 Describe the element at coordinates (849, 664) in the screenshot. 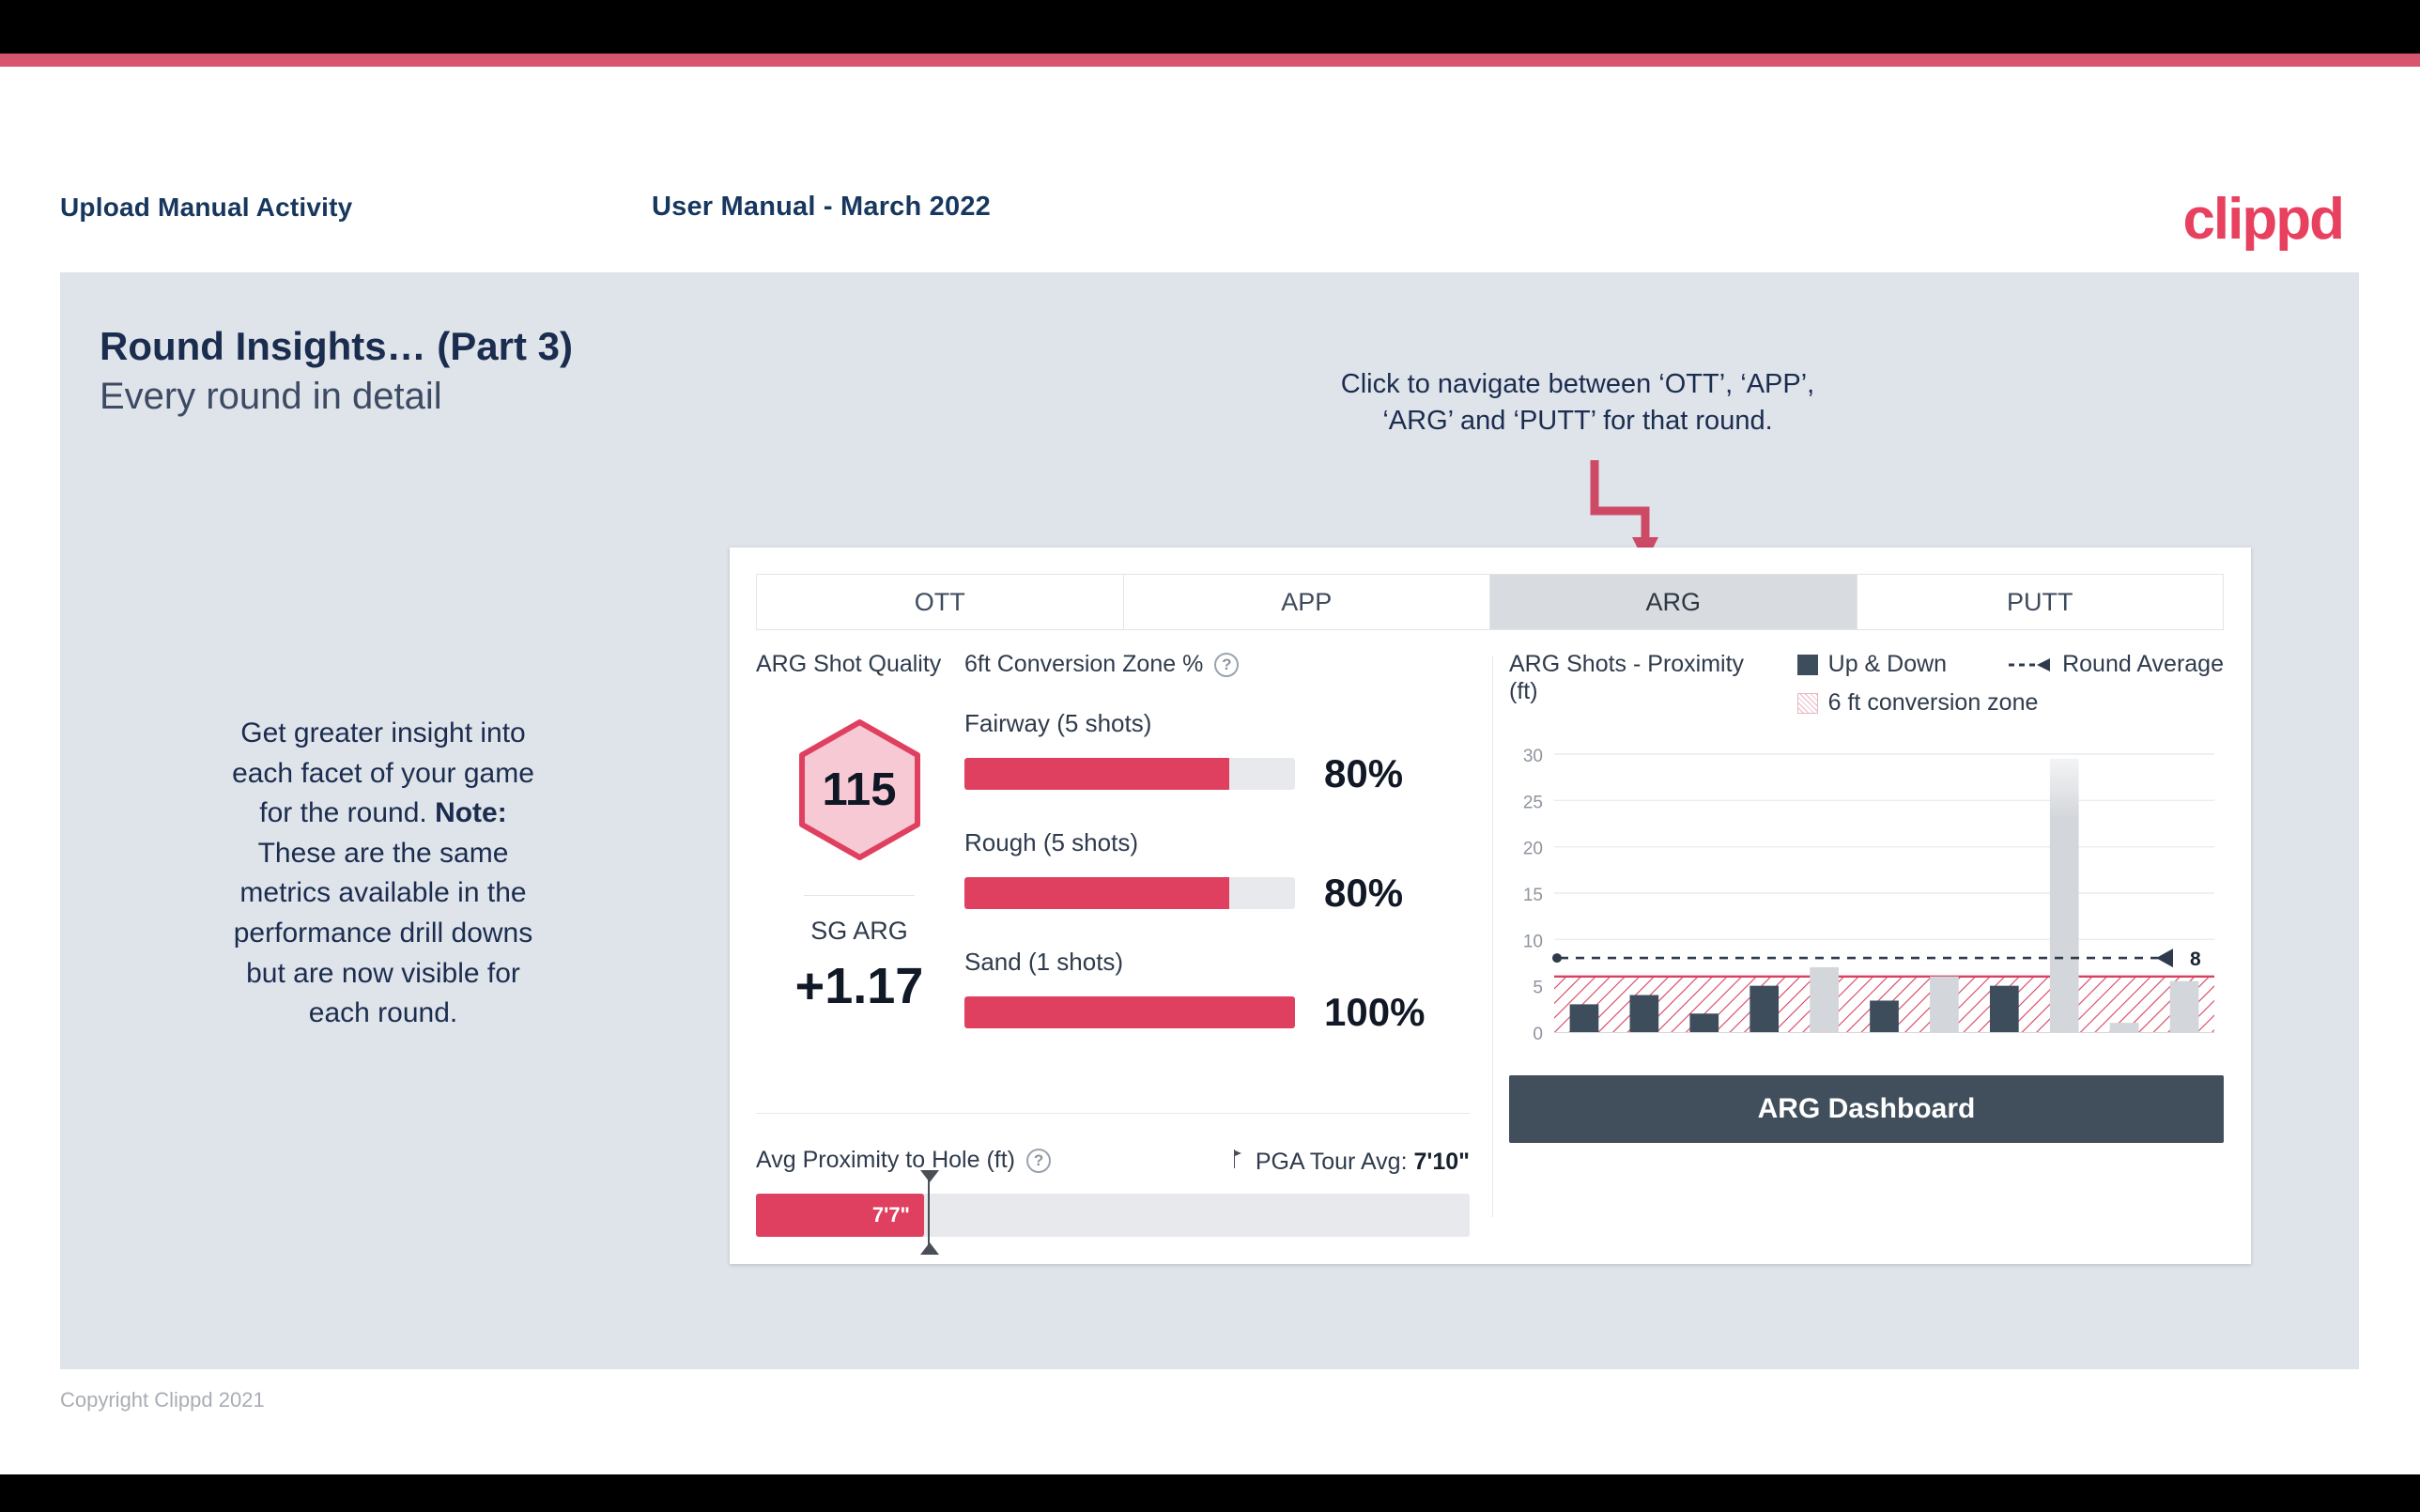

I see `arg-shot-quality-label: ARG Shot Quality` at that location.